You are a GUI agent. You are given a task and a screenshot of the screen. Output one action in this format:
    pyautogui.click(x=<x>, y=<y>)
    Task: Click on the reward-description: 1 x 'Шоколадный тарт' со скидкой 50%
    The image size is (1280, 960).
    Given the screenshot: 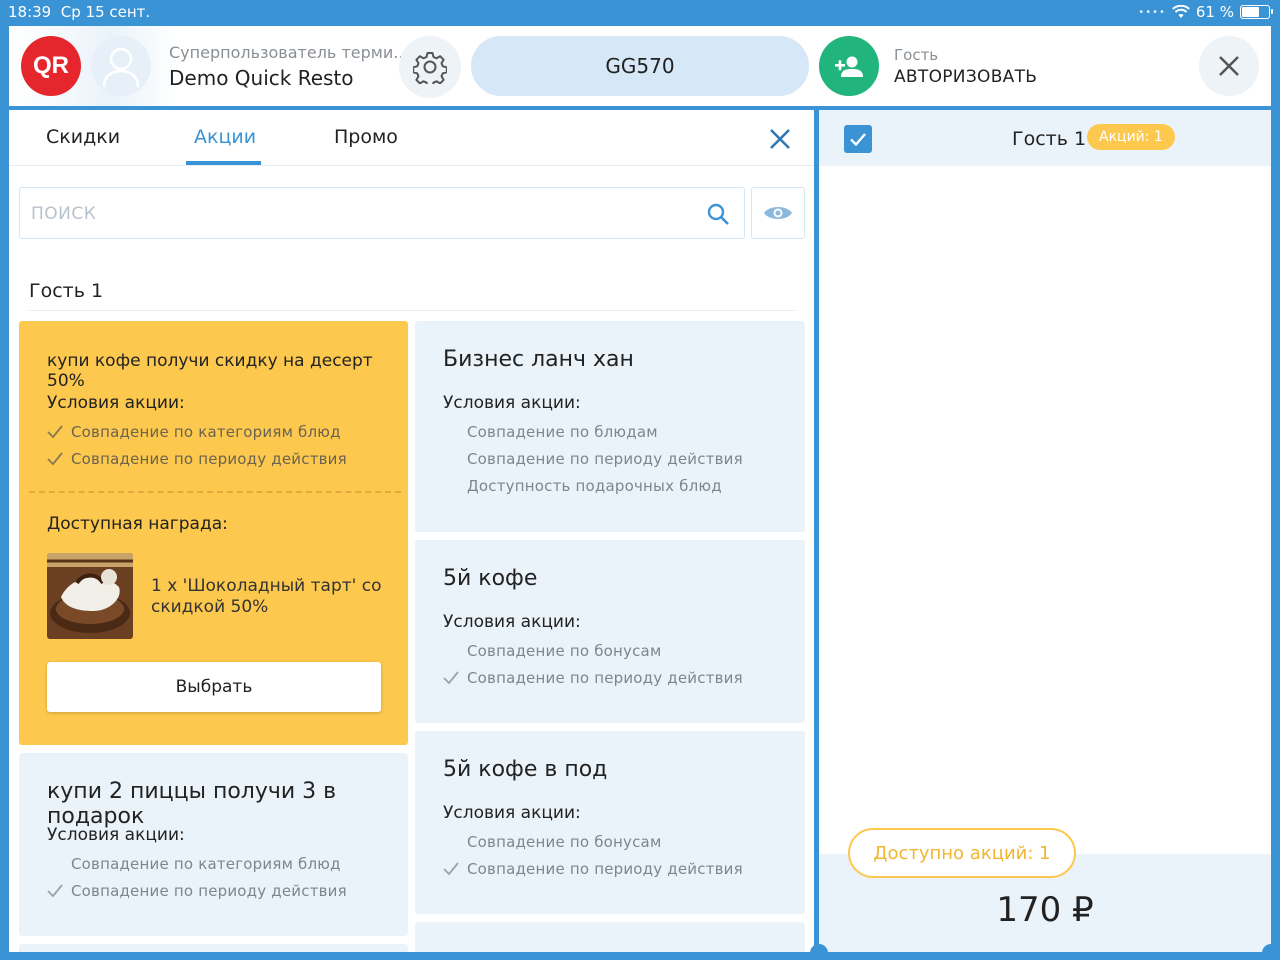 What is the action you would take?
    pyautogui.click(x=266, y=596)
    